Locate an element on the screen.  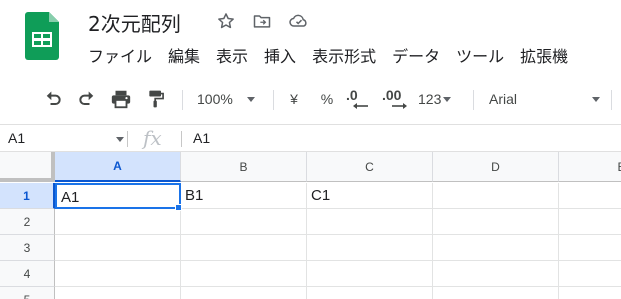
increase-decimal-button: .00 is located at coordinates (397, 99).